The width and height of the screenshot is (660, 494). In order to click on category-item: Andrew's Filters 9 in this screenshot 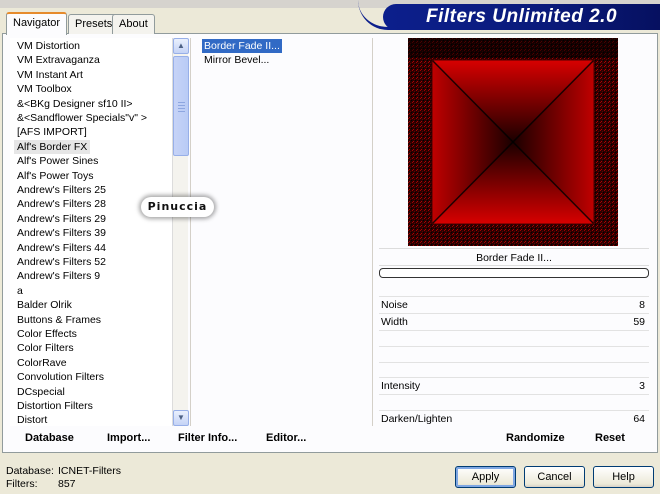, I will do `click(58, 276)`.